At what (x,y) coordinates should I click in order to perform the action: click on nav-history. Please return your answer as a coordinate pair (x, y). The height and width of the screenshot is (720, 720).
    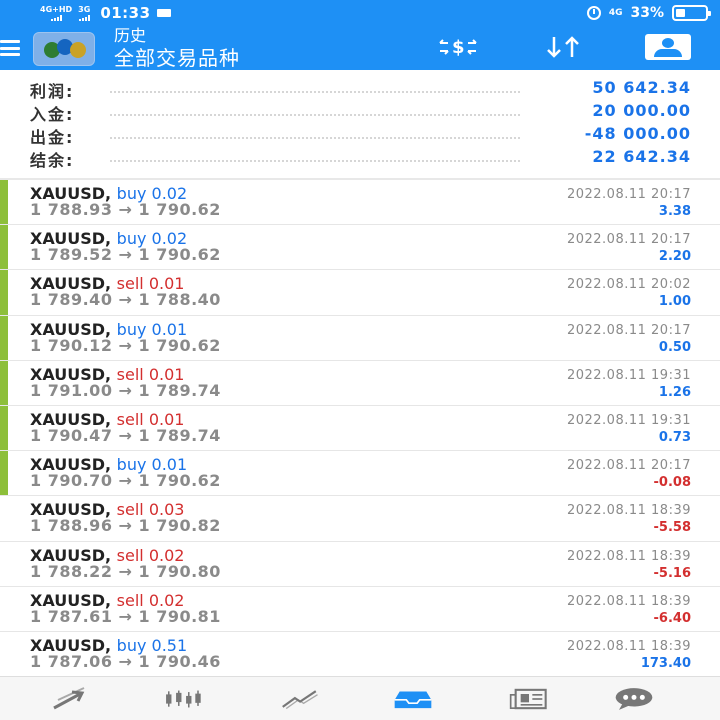
    Looking at the image, I should click on (413, 699).